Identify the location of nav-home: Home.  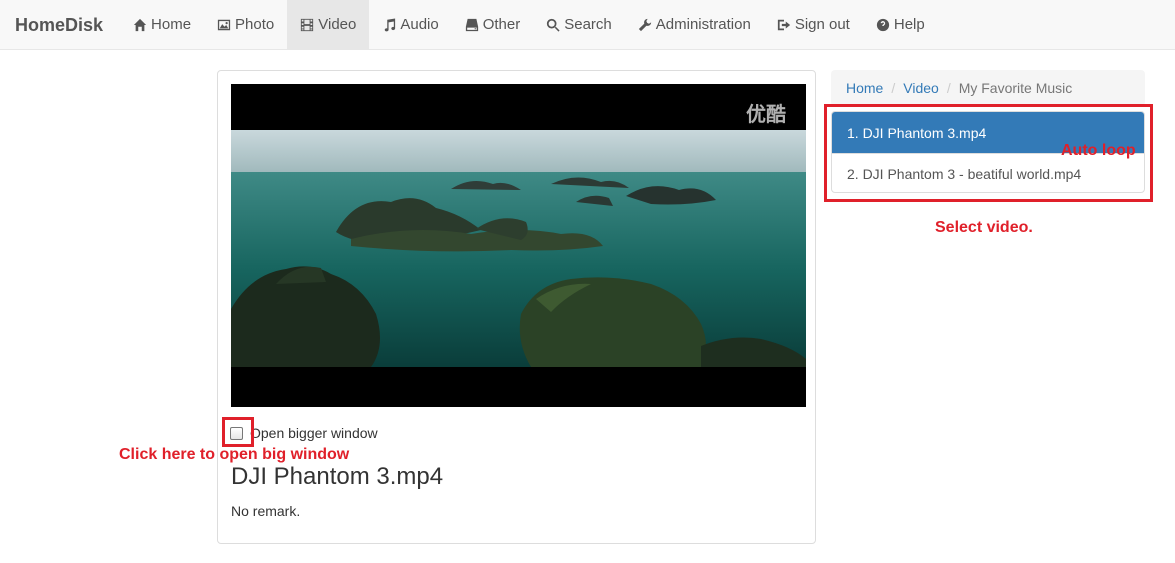
(162, 24).